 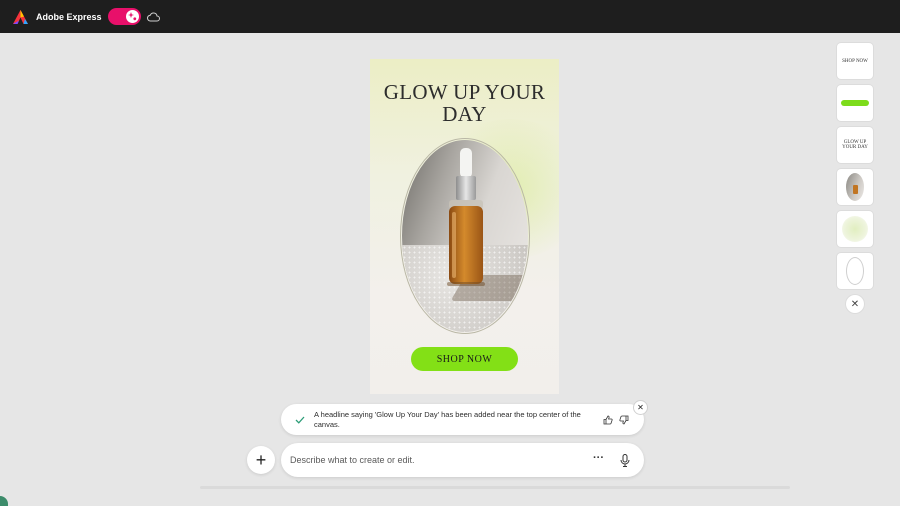 I want to click on product-photo, so click(x=465, y=236).